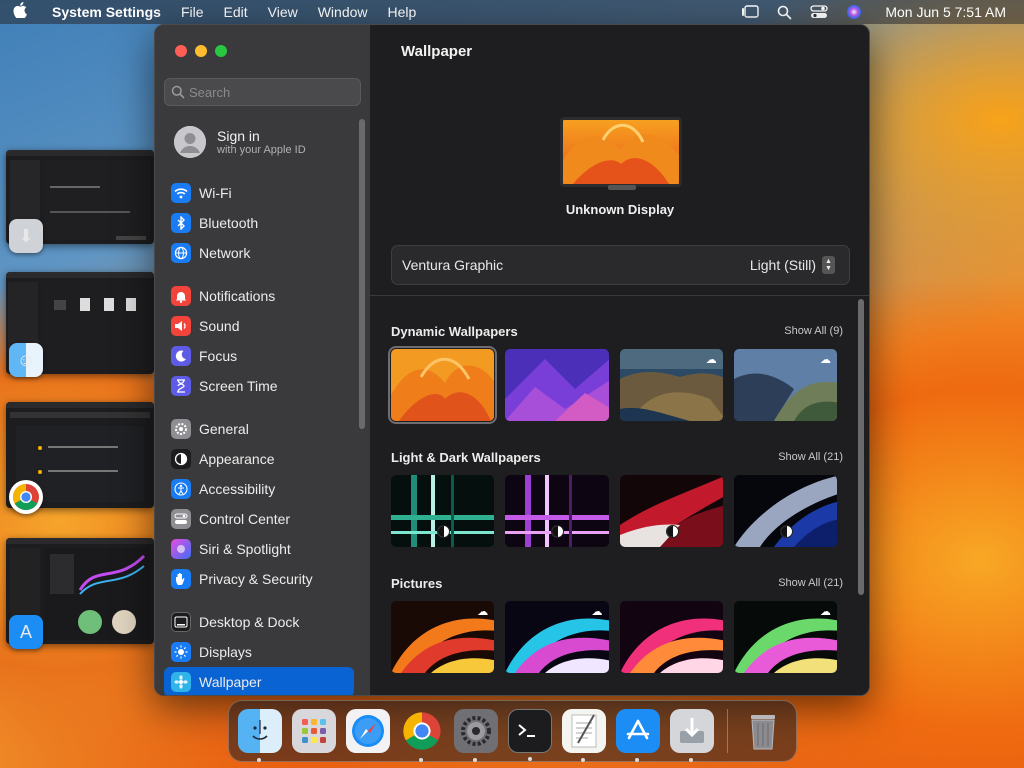 The image size is (1024, 768). What do you see at coordinates (269, 92) in the screenshot?
I see `search-input` at bounding box center [269, 92].